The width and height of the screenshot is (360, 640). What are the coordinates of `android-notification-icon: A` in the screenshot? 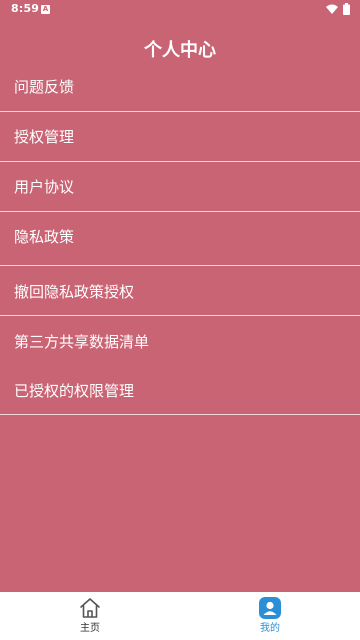 It's located at (45, 9).